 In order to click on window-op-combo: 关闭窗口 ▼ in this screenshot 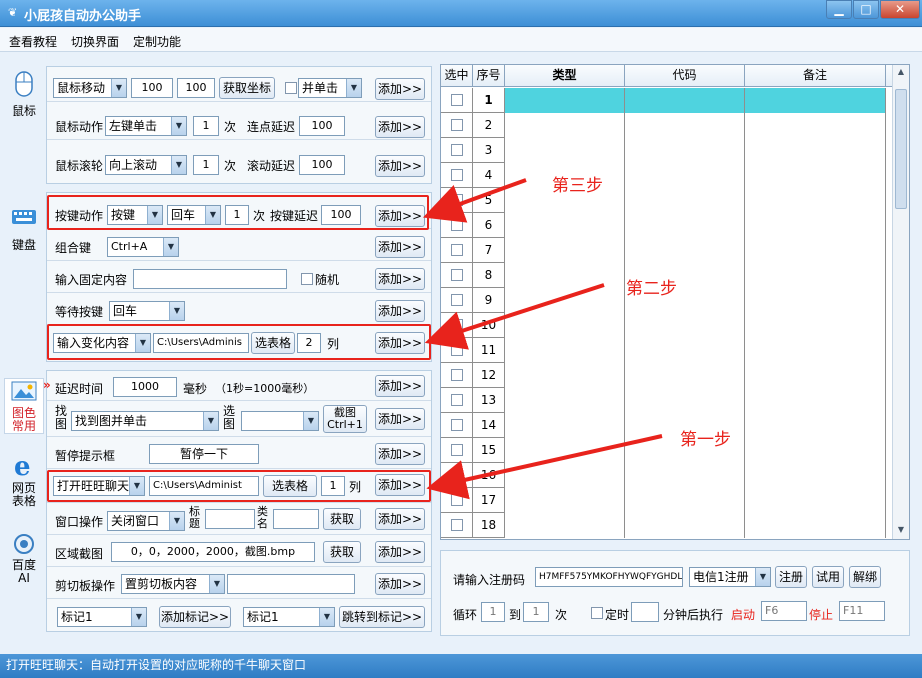, I will do `click(146, 521)`.